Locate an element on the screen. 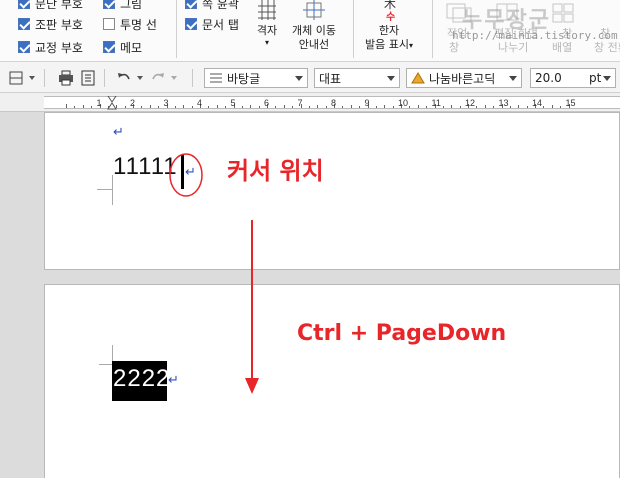 The width and height of the screenshot is (620, 478). ruler-number: 14 is located at coordinates (537, 103).